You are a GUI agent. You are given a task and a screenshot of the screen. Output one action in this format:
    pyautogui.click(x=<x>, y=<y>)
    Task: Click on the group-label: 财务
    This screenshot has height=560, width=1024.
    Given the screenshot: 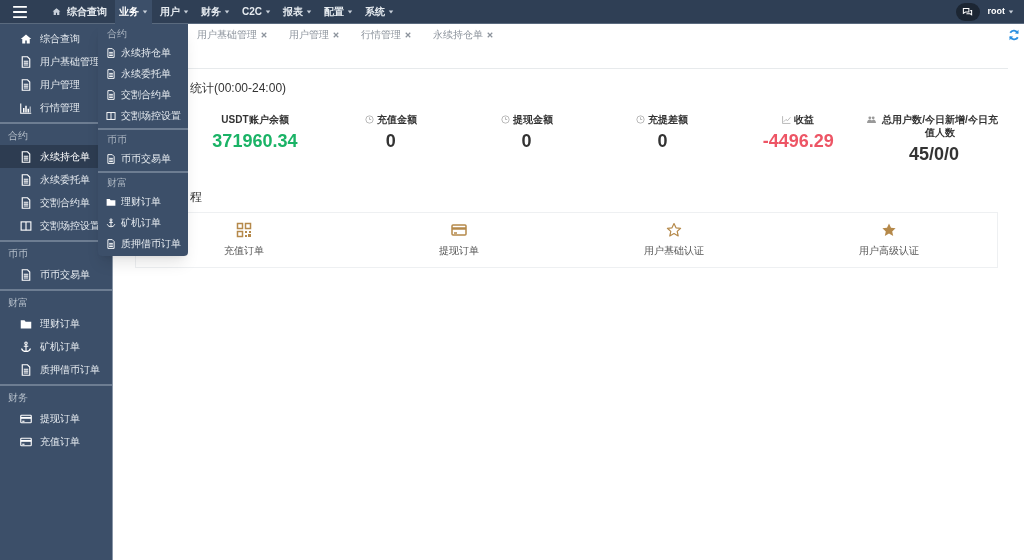 What is the action you would take?
    pyautogui.click(x=18, y=398)
    